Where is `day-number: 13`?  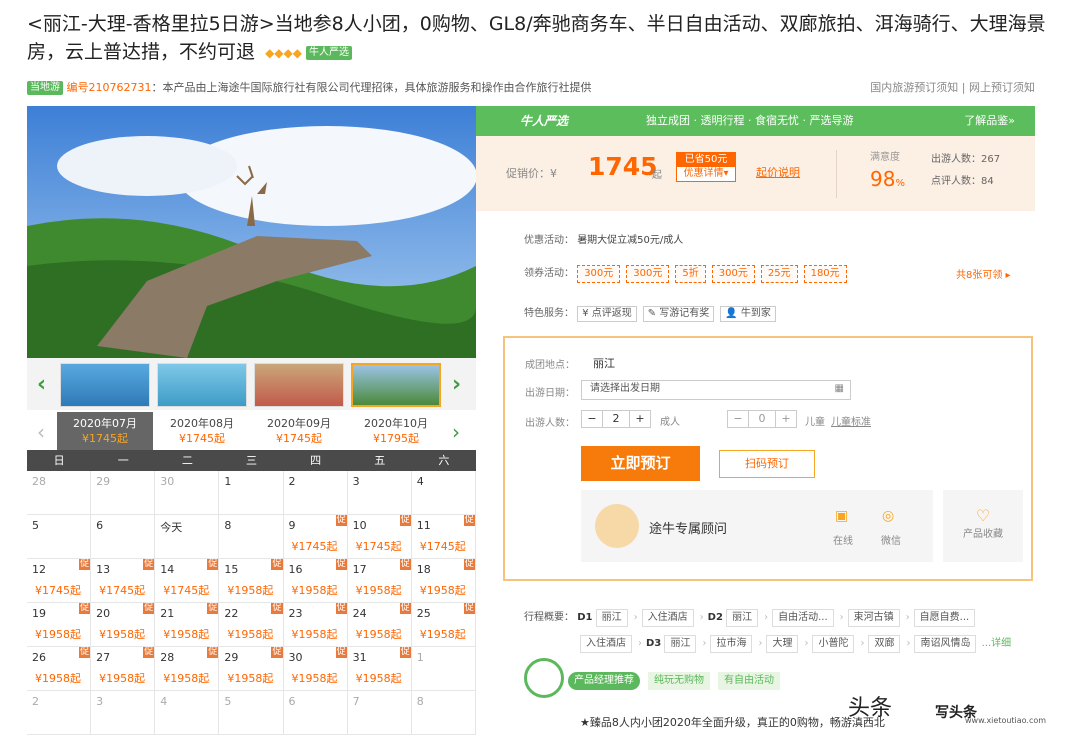 day-number: 13 is located at coordinates (103, 569).